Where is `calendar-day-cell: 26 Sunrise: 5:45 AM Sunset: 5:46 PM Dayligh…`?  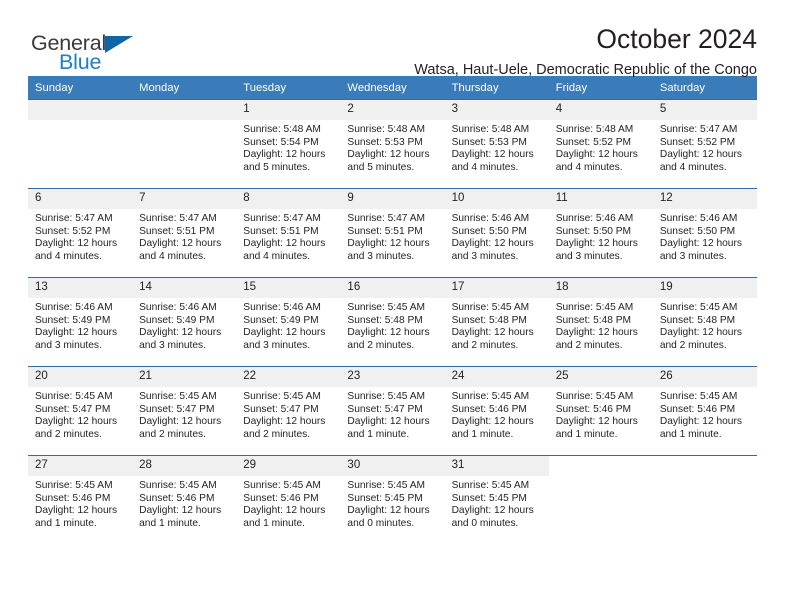 calendar-day-cell: 26 Sunrise: 5:45 AM Sunset: 5:46 PM Dayligh… is located at coordinates (704, 411).